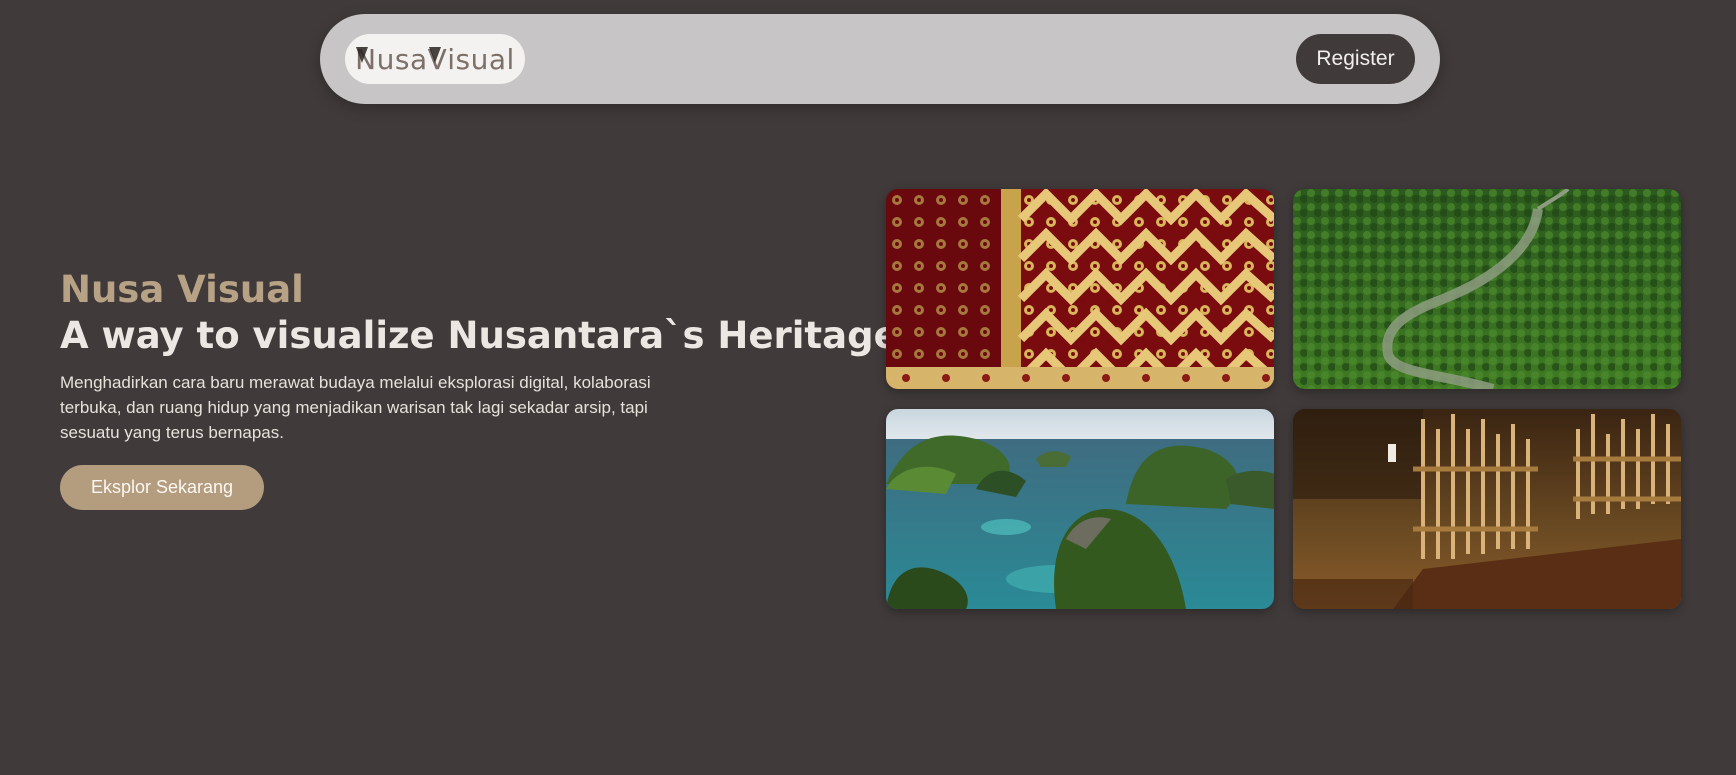 This screenshot has width=1736, height=775. I want to click on logo-text-isual: isual, so click(481, 59).